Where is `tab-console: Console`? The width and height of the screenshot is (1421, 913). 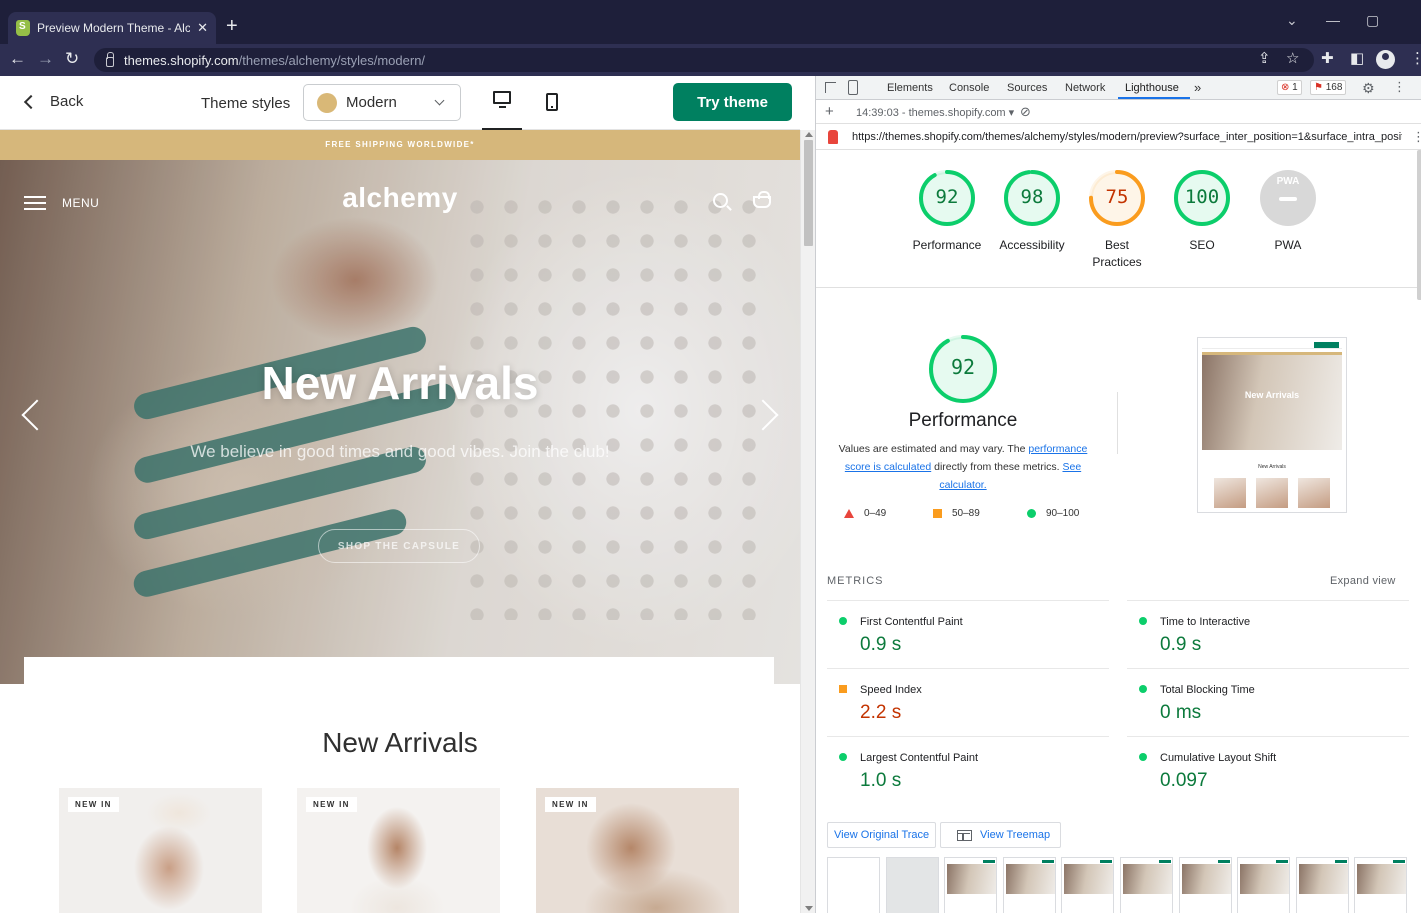
tab-console: Console is located at coordinates (969, 88).